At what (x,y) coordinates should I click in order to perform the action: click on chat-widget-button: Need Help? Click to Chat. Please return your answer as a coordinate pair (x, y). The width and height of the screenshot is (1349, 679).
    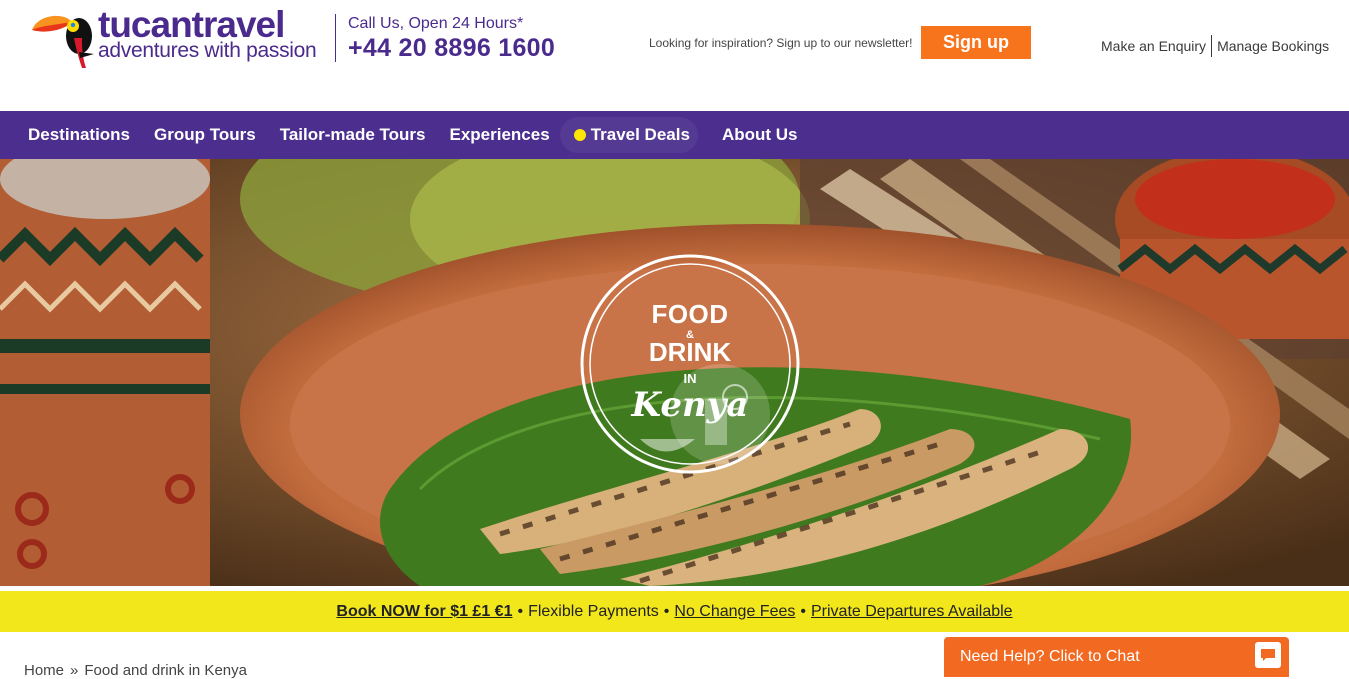
    Looking at the image, I should click on (1116, 657).